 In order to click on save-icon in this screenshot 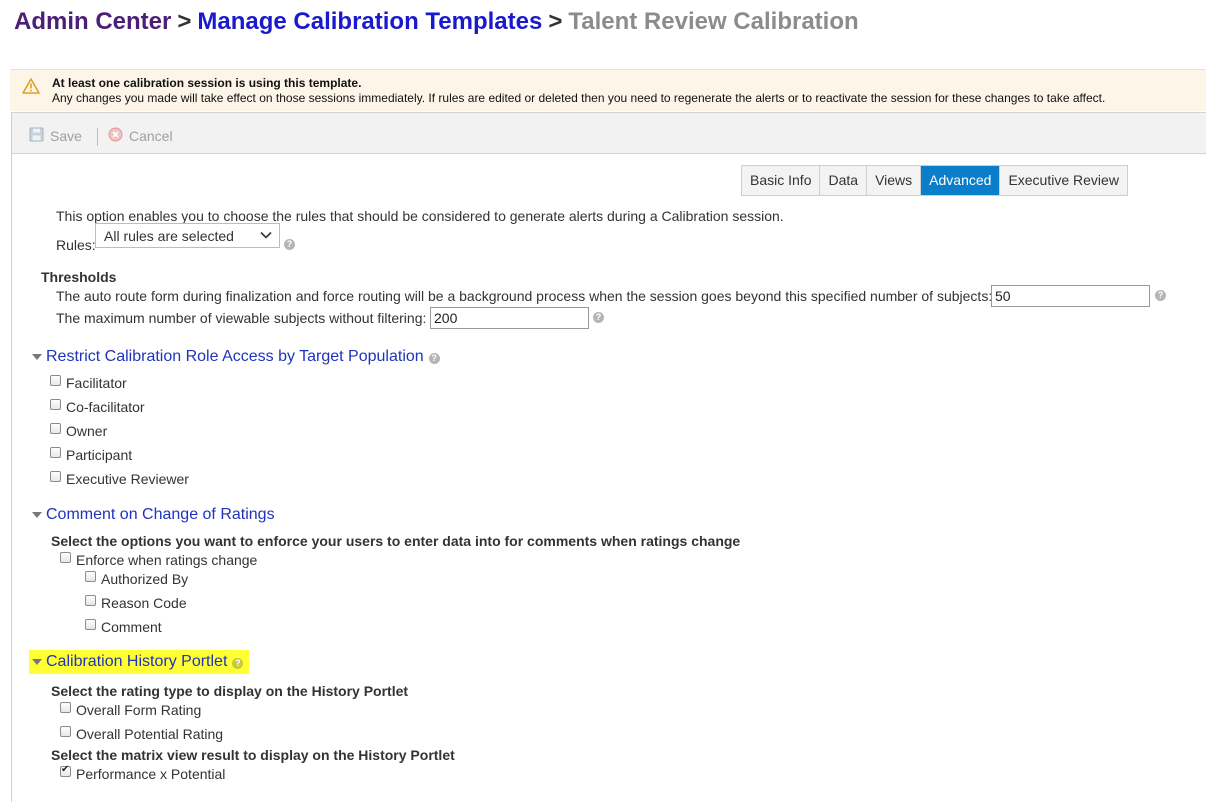, I will do `click(36, 136)`.